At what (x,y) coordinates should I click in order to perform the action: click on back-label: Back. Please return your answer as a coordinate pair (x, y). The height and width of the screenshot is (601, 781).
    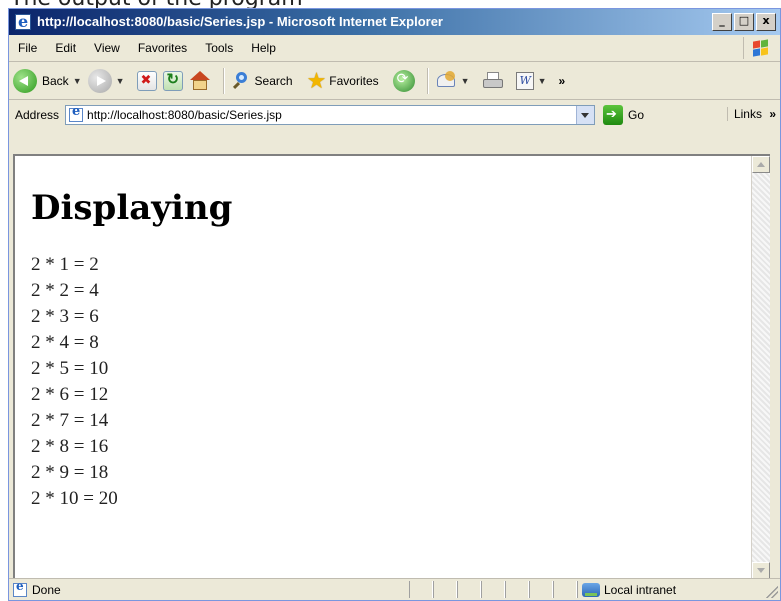
    Looking at the image, I should click on (55, 80).